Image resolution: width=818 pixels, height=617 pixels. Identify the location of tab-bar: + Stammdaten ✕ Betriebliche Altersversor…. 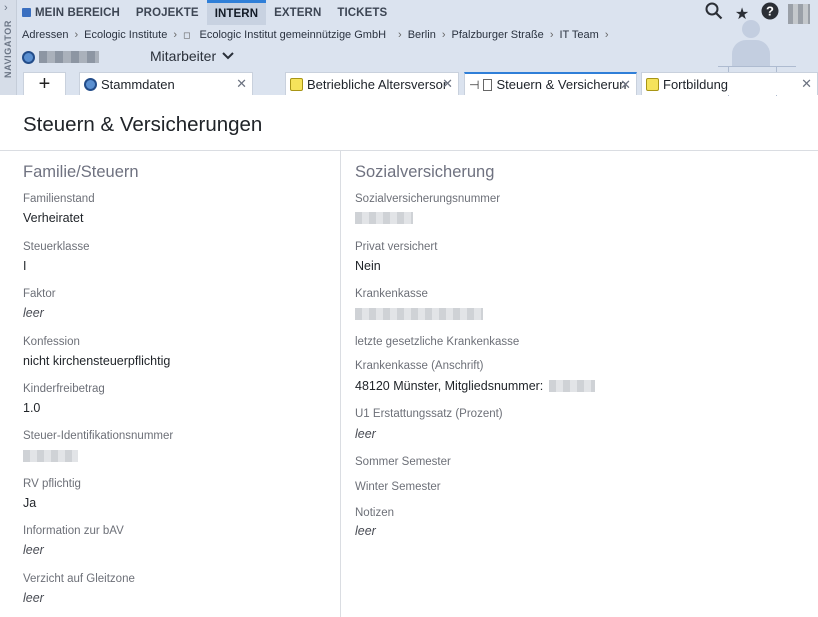
(417, 83).